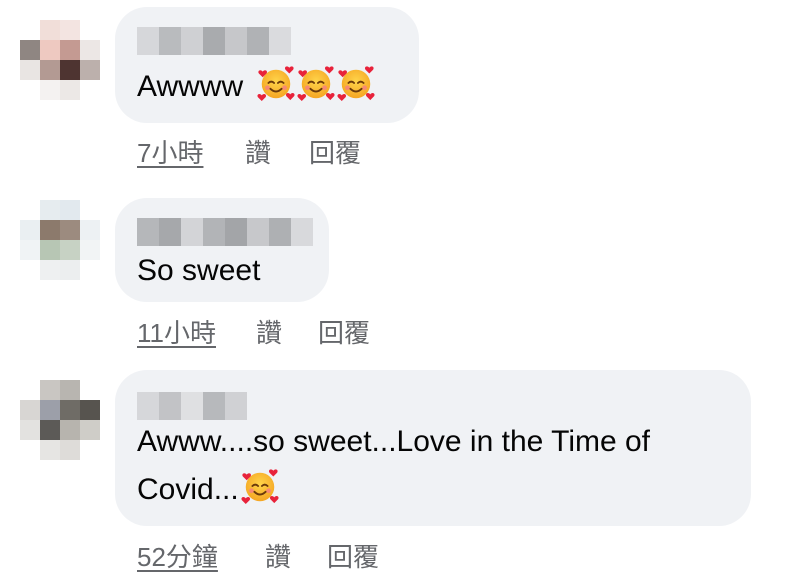 Image resolution: width=800 pixels, height=574 pixels. Describe the element at coordinates (170, 151) in the screenshot. I see `timestamp-link: 7小時` at that location.